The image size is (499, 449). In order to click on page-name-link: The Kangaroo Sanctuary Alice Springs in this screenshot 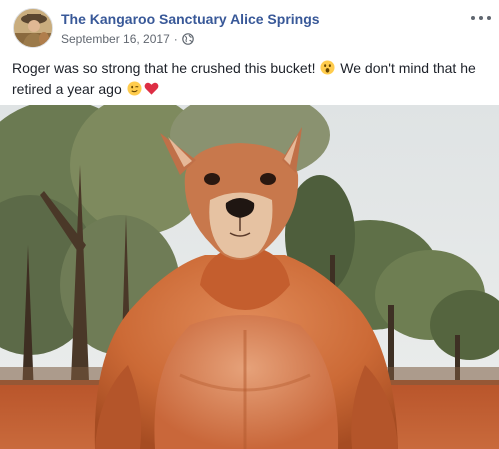, I will do `click(190, 19)`.